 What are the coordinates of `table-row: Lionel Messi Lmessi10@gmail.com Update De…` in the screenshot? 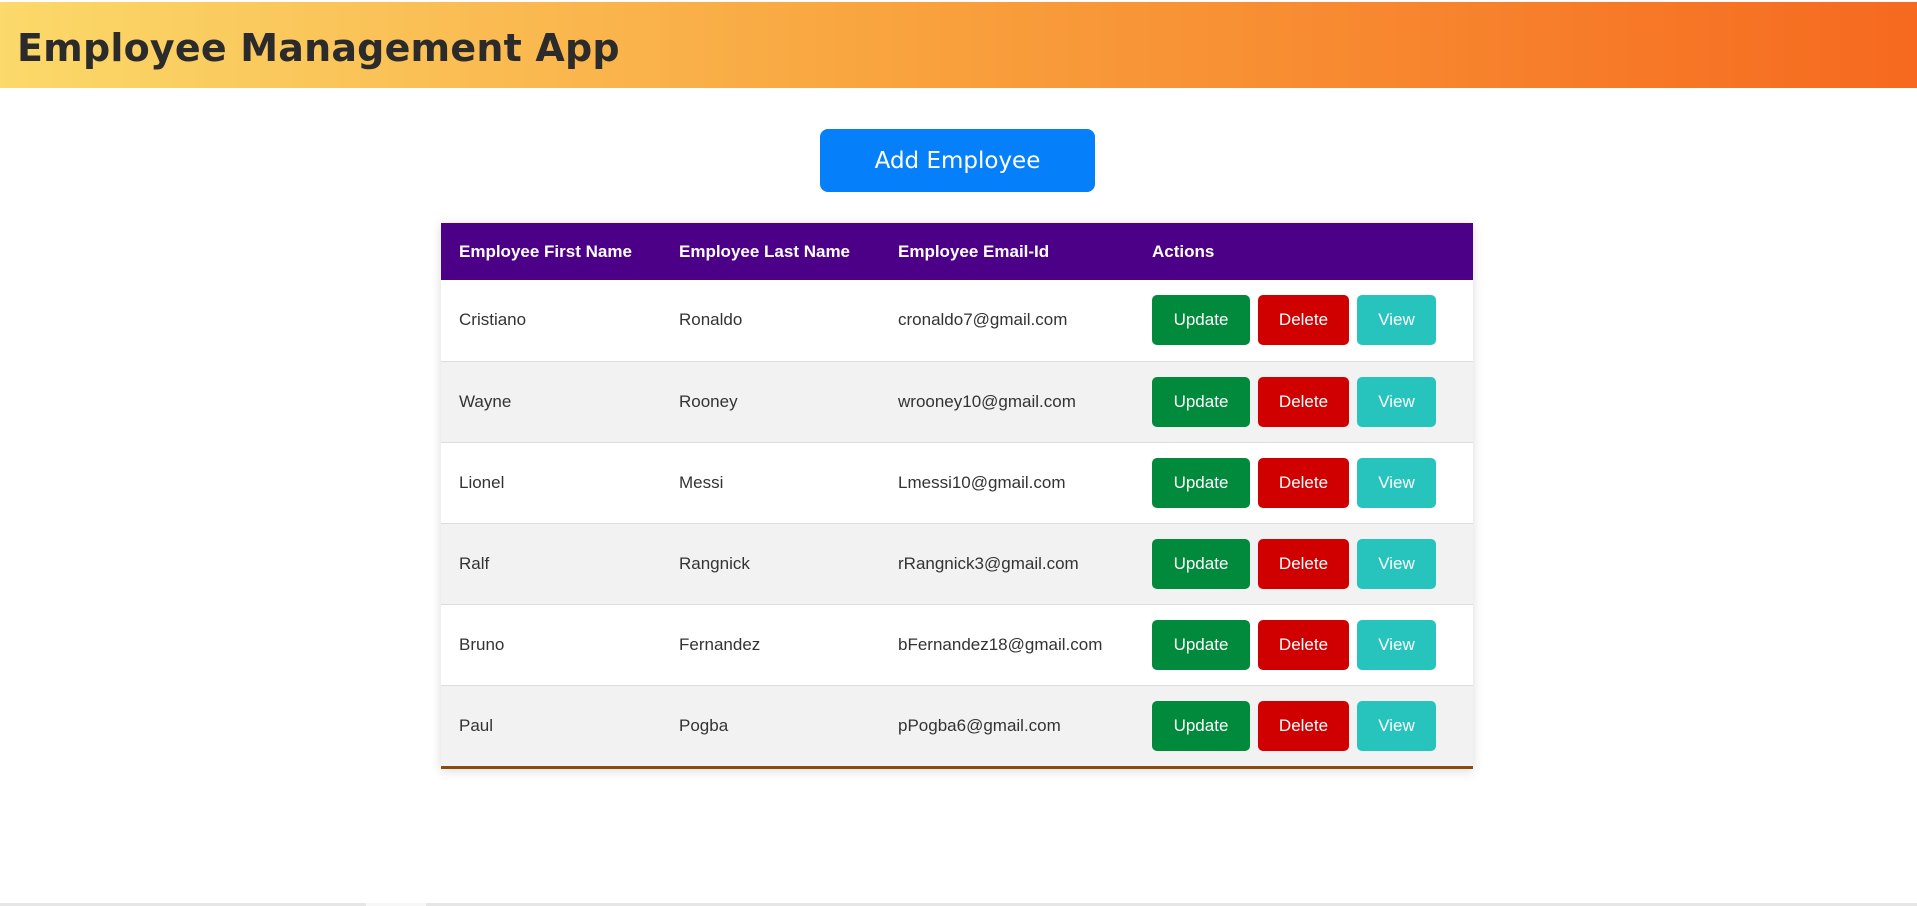 It's located at (957, 482).